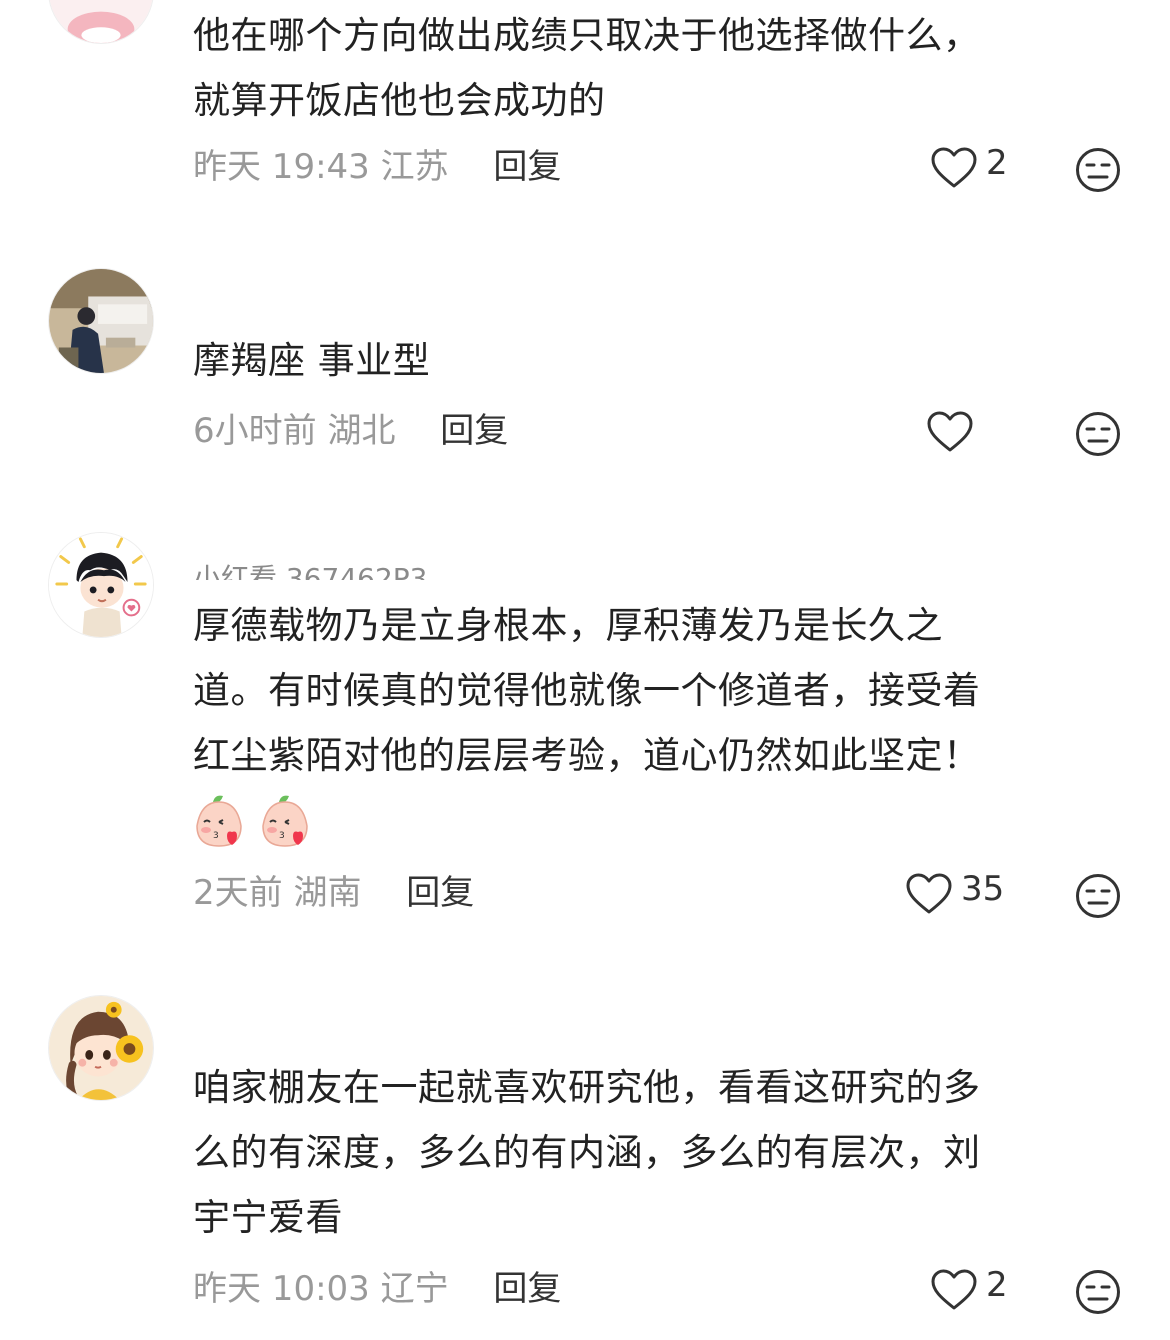  What do you see at coordinates (377, 167) in the screenshot?
I see `comment-meta: 昨天 19:43 江苏 回复` at bounding box center [377, 167].